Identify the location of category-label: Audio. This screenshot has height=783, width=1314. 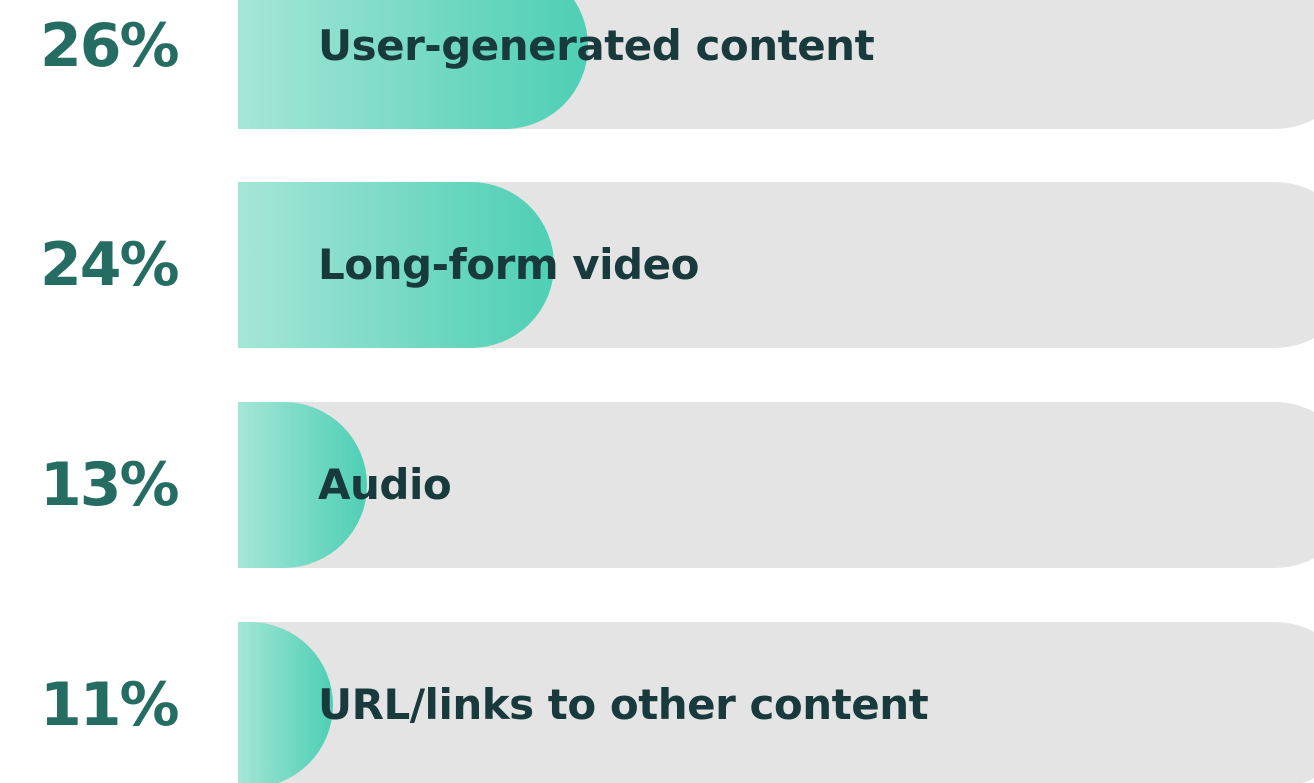
(385, 484).